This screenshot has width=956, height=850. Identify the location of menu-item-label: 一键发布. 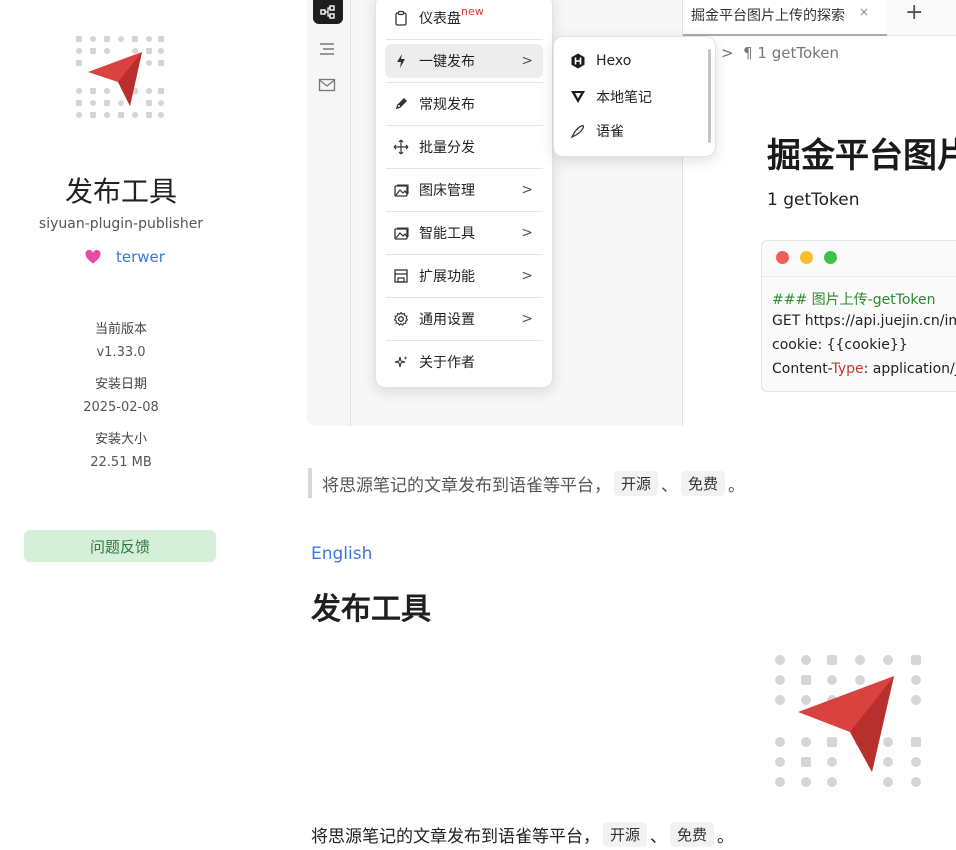
(447, 62).